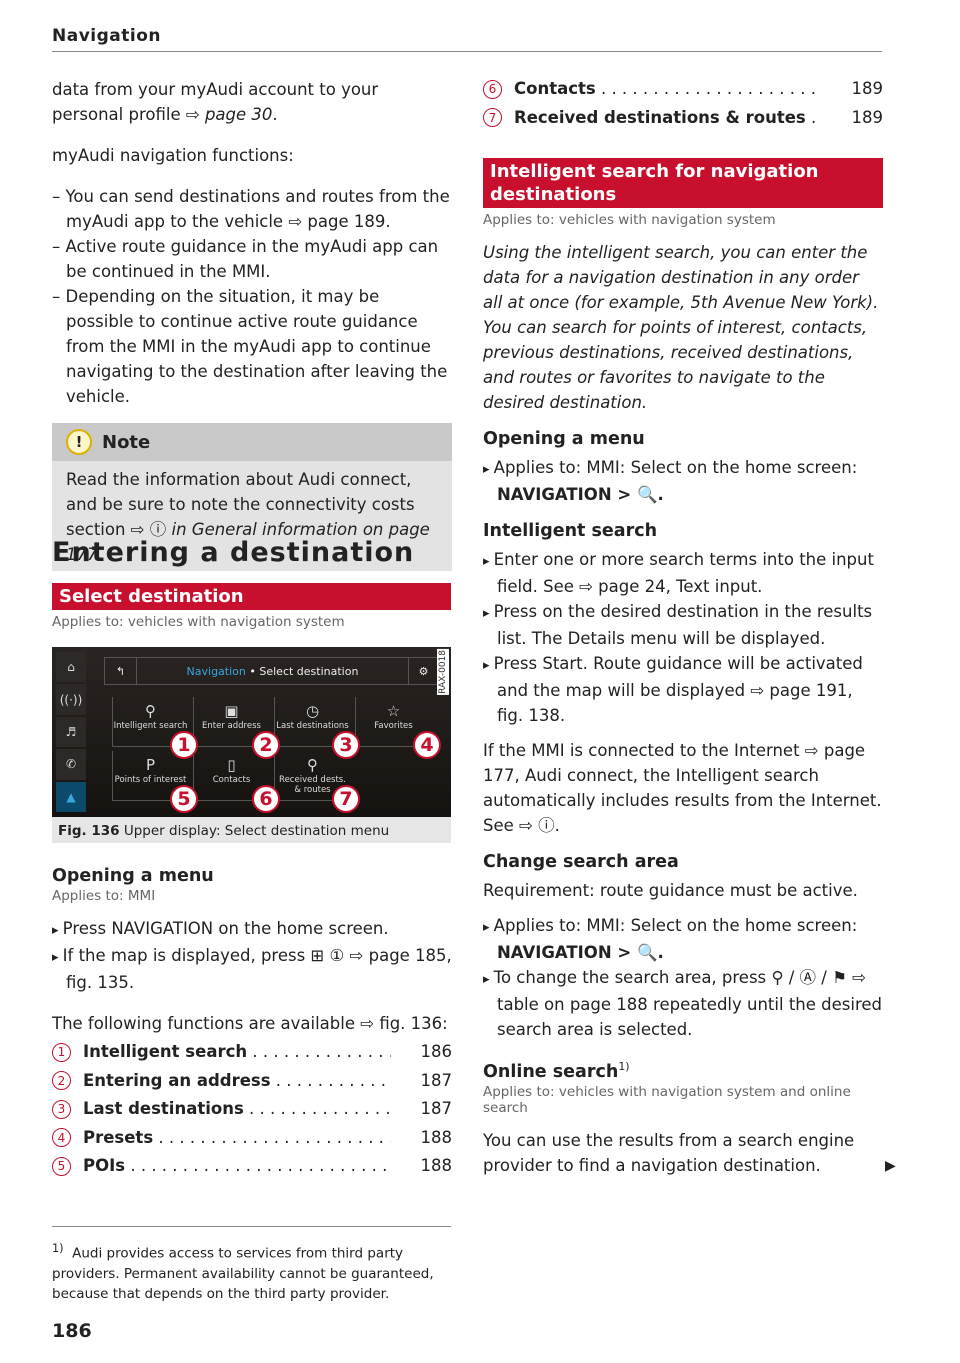  I want to click on home-icon: ⌂, so click(71, 667).